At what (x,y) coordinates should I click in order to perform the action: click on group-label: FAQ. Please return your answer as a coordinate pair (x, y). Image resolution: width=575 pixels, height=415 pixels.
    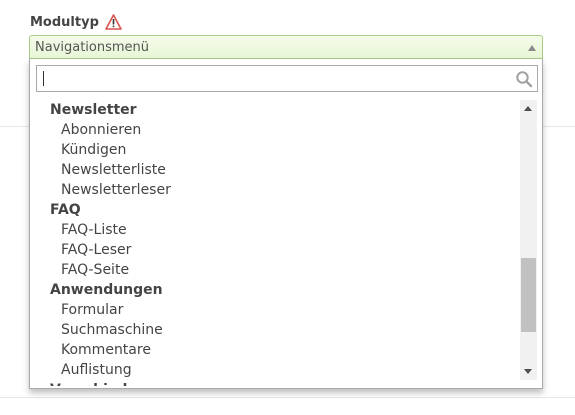
    Looking at the image, I should click on (65, 210).